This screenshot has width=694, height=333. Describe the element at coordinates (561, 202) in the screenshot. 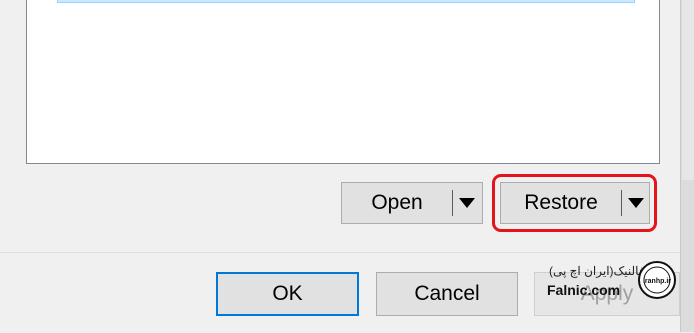

I see `restore-button-label: Restore` at that location.